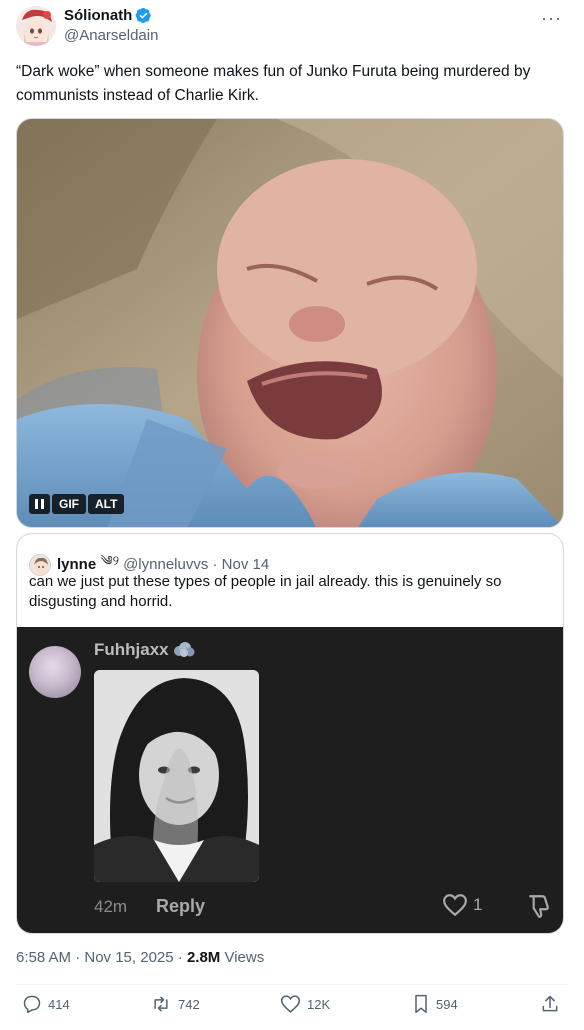 This screenshot has width=584, height=1030. Describe the element at coordinates (447, 1004) in the screenshot. I see `bookmark-count: 594` at that location.